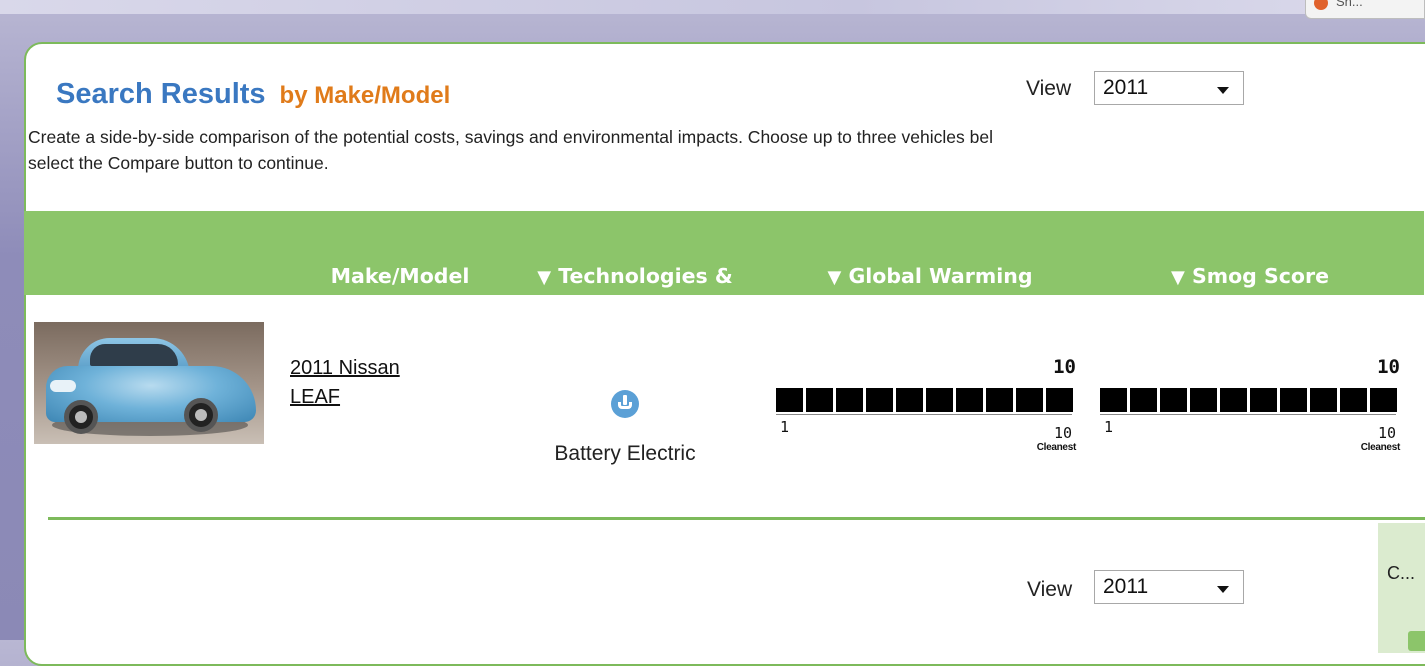 This screenshot has width=1425, height=666. I want to click on global-warming-scale-max: 10, so click(1062, 433).